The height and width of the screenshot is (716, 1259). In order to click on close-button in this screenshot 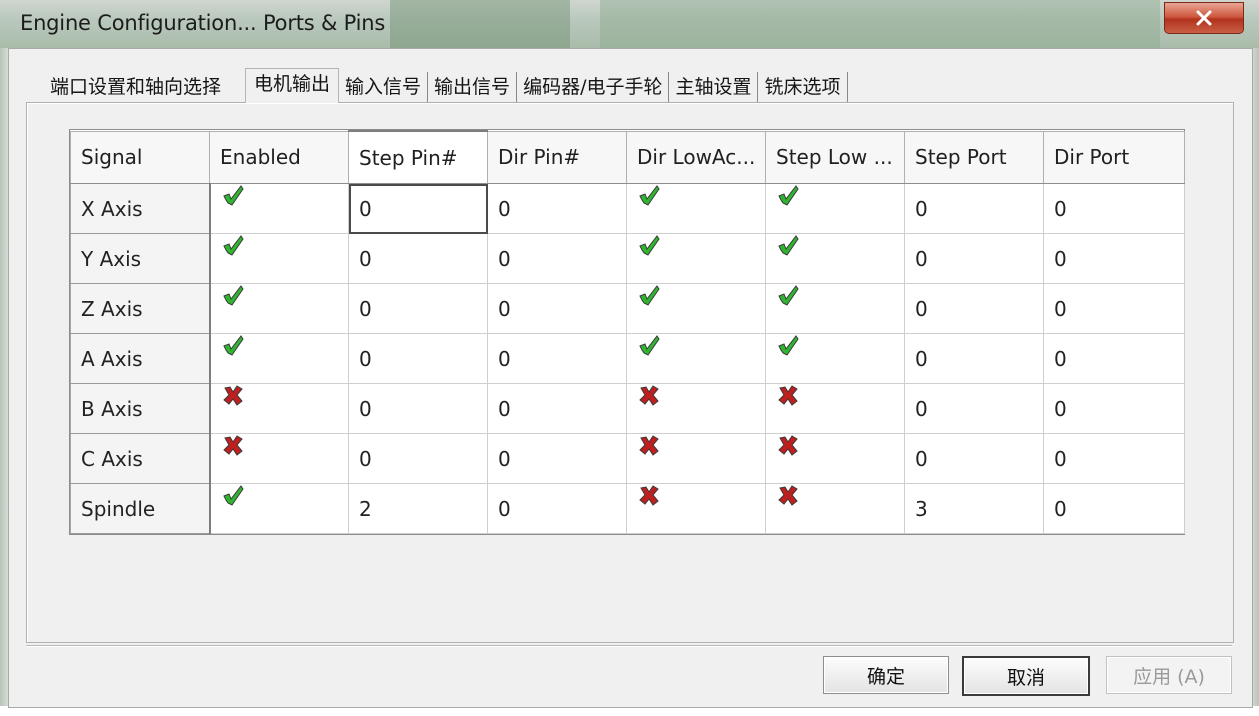, I will do `click(1204, 18)`.